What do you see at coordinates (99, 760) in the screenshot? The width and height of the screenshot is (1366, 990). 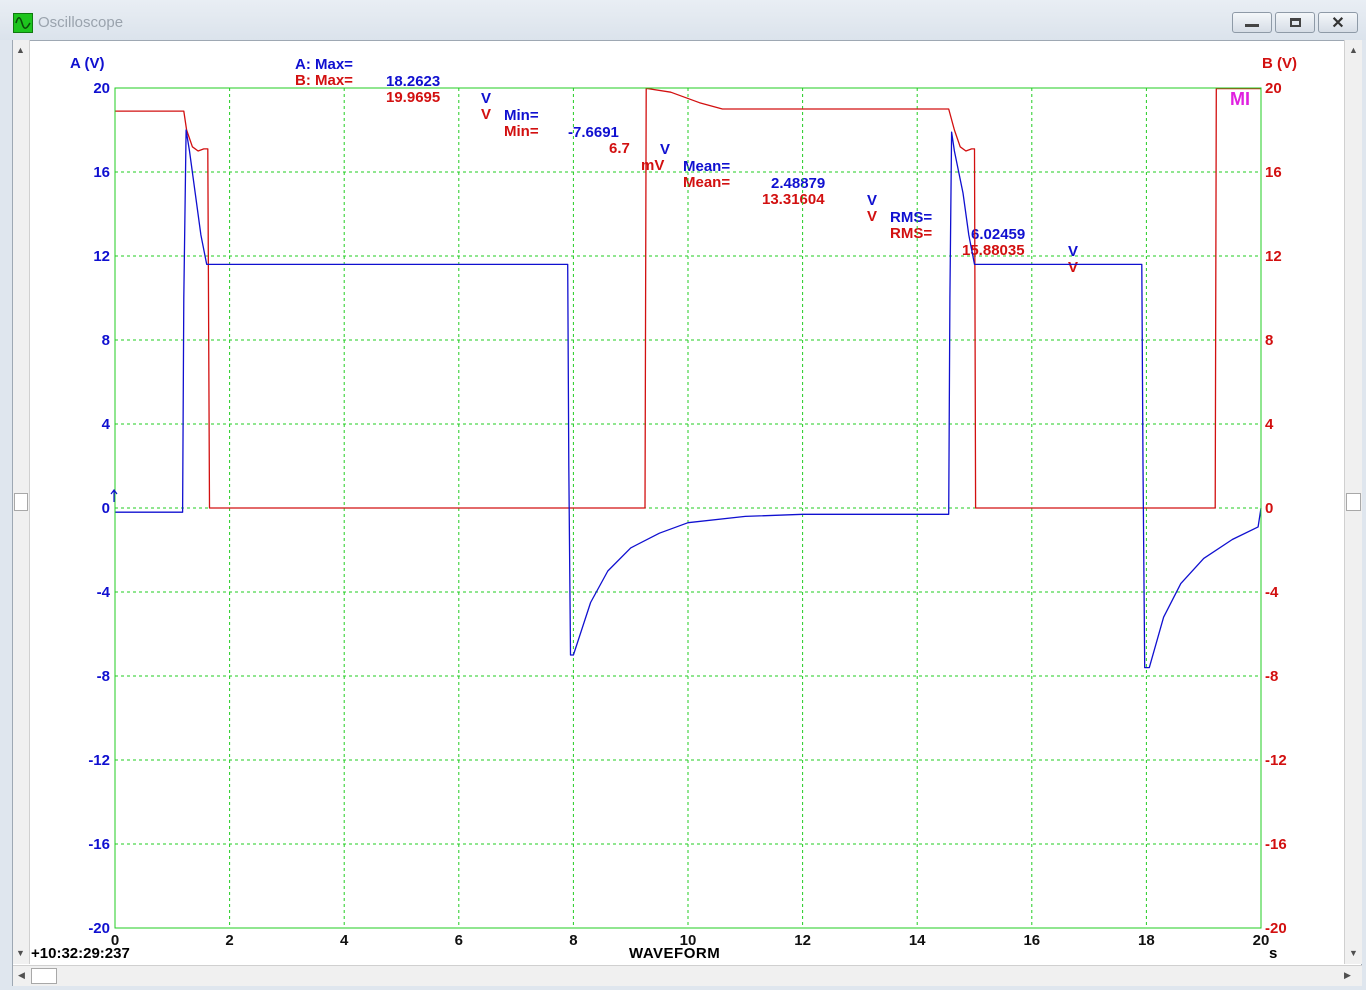 I see `left-y-tick-label: -12` at bounding box center [99, 760].